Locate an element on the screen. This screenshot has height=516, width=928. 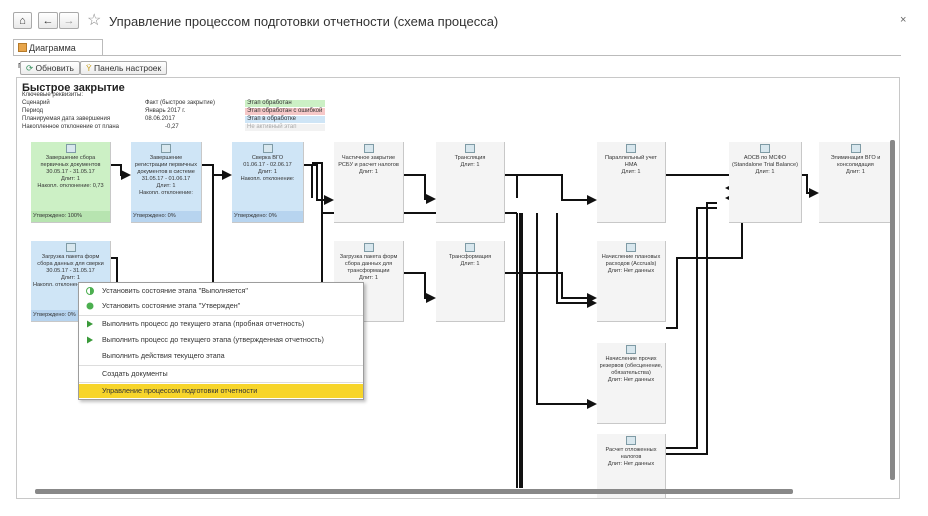
diagram-icon is located at coordinates (22, 47).